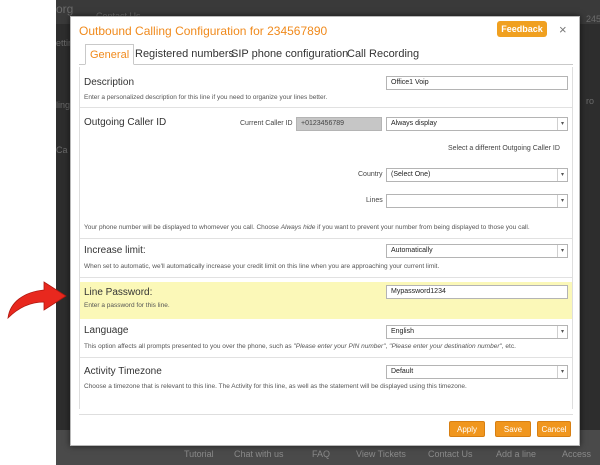  What do you see at coordinates (115, 250) in the screenshot?
I see `increase-limit-label: Increase limit:` at bounding box center [115, 250].